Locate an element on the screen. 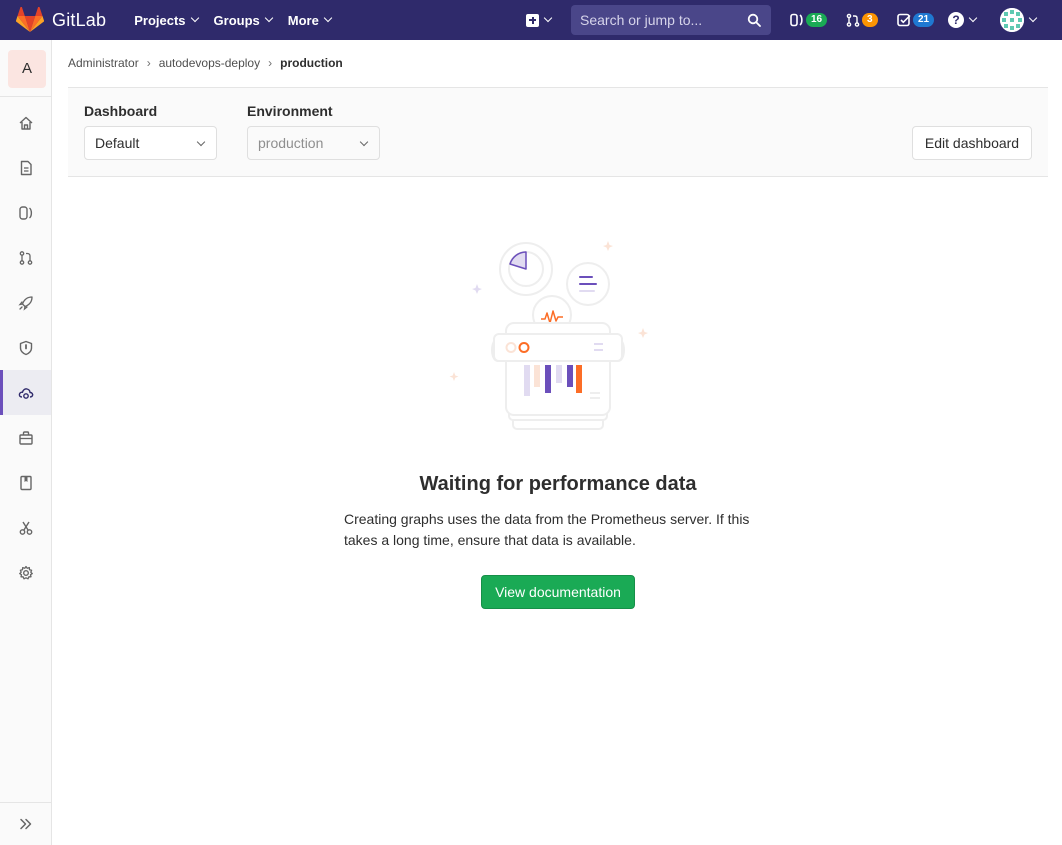  question-mark-icon: ? is located at coordinates (956, 20).